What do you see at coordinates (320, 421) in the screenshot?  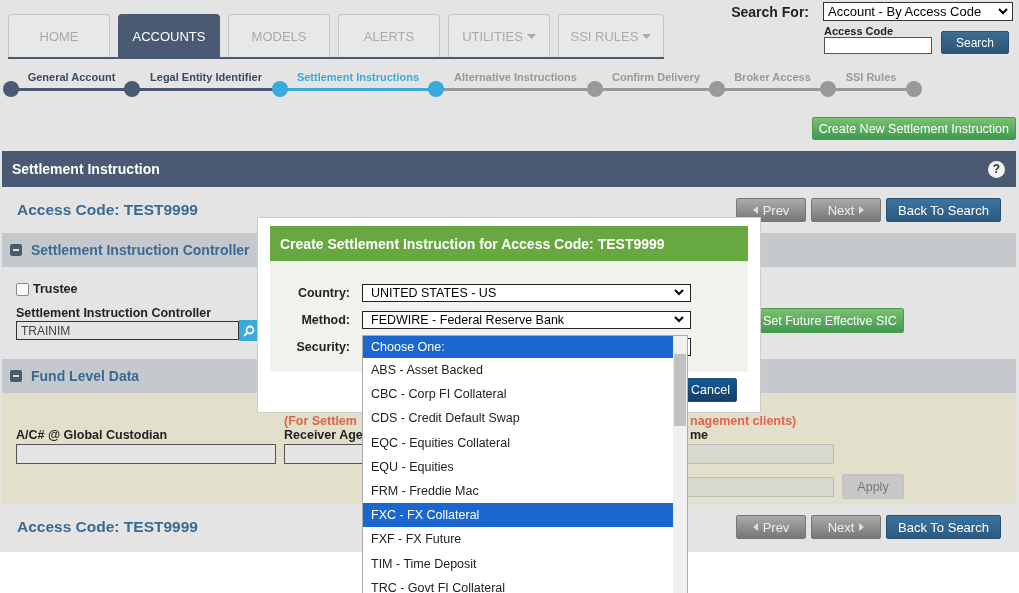 I see `note-text: (For Settlem` at bounding box center [320, 421].